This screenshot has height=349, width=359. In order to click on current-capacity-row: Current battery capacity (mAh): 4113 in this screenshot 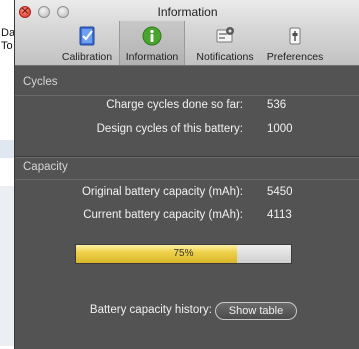, I will do `click(187, 217)`.